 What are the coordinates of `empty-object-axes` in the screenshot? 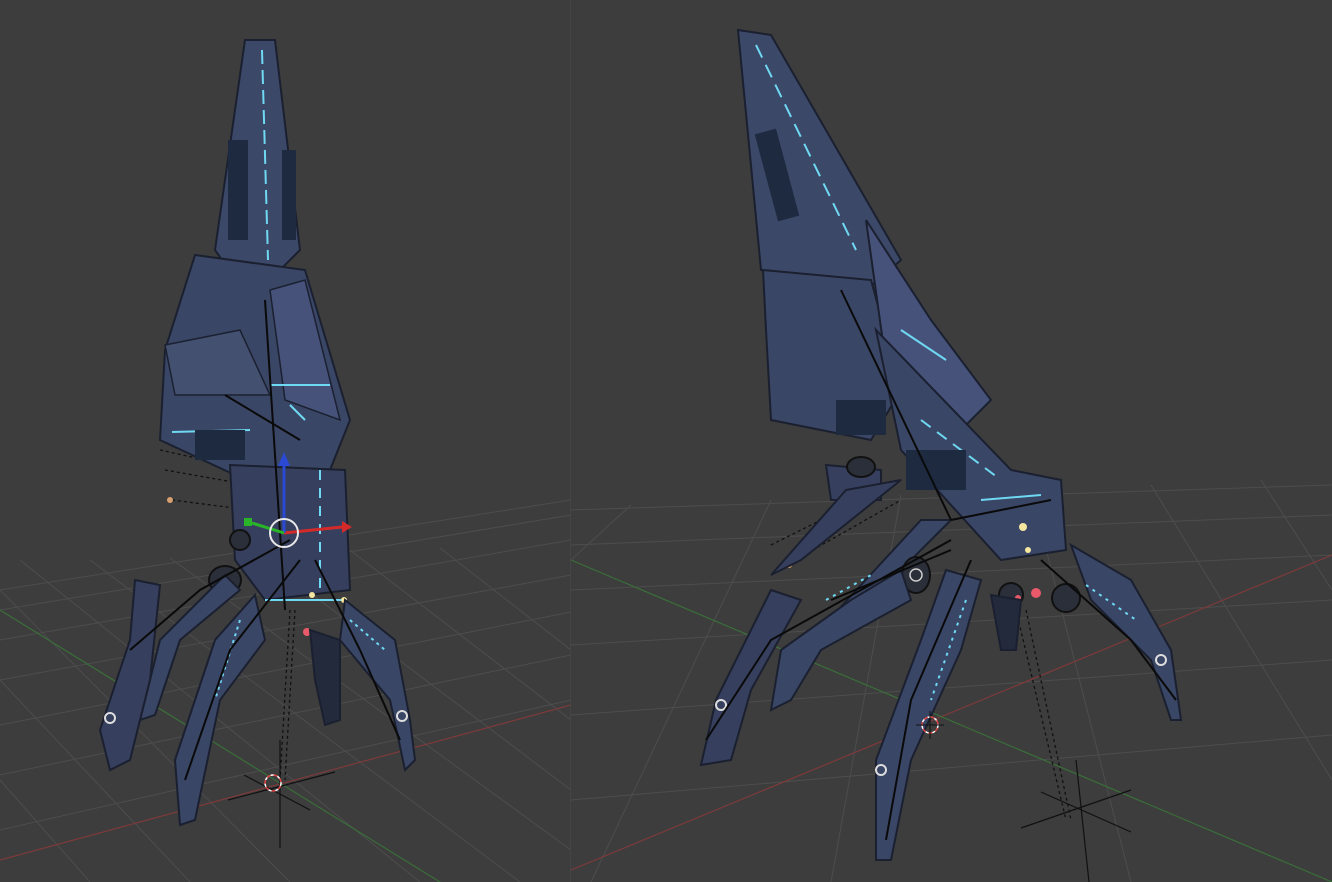 It's located at (1076, 820).